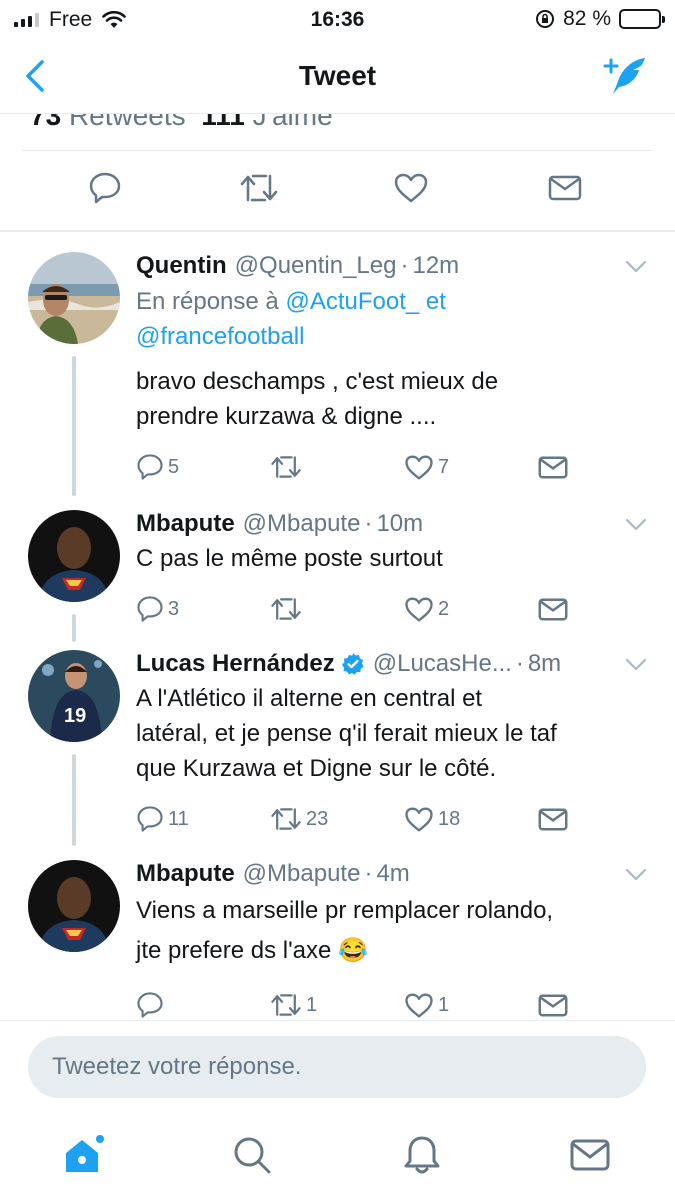  Describe the element at coordinates (391, 1006) in the screenshot. I see `tweet-actions: 1 1` at that location.